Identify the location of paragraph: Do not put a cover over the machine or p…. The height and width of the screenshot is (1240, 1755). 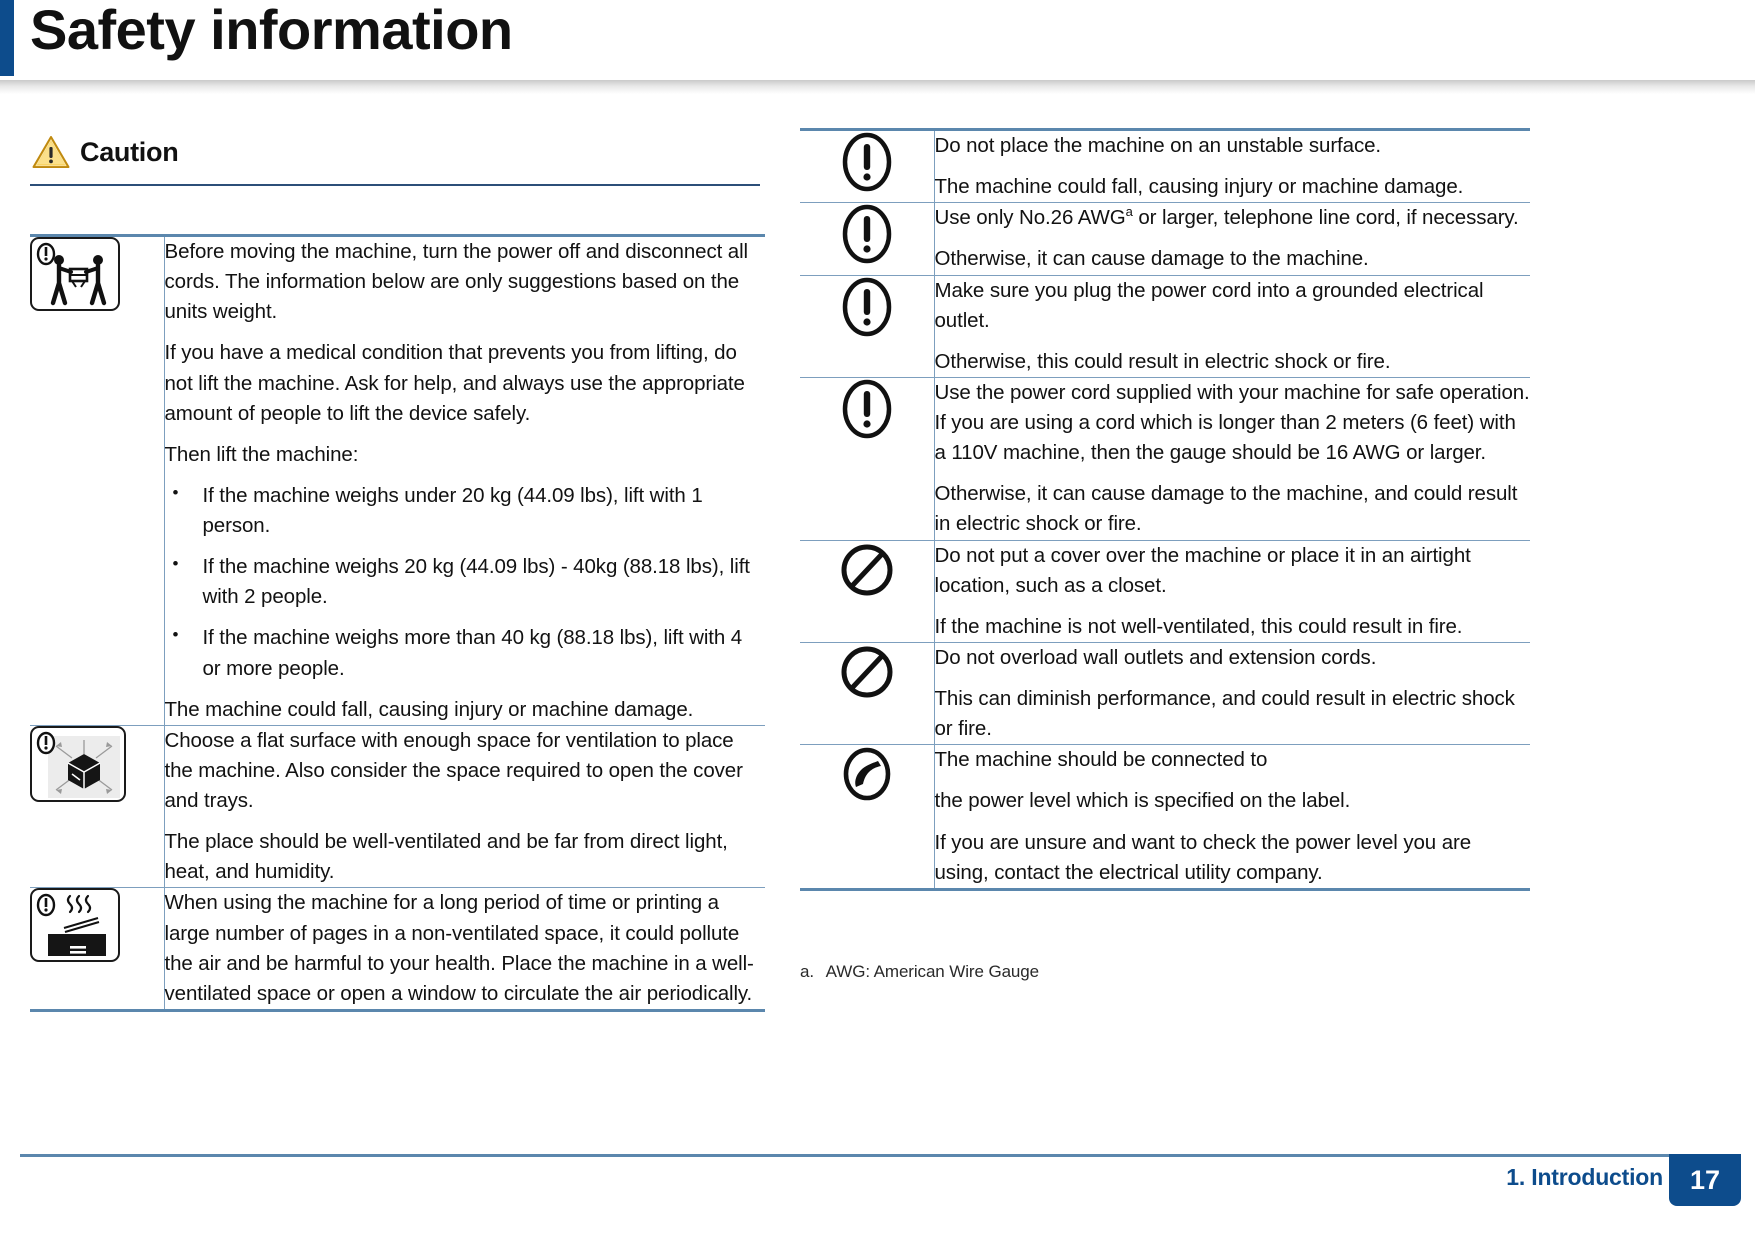
(1202, 570).